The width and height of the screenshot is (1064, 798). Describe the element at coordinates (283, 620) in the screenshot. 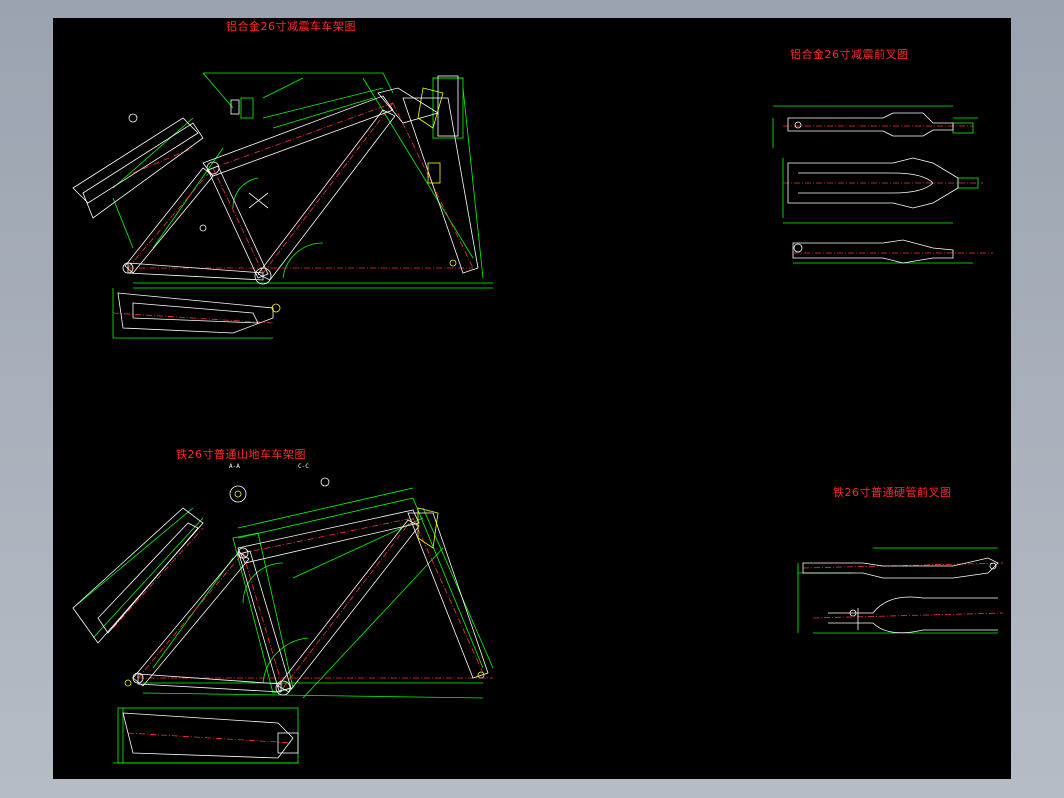

I see `iron-frame-drawing` at that location.